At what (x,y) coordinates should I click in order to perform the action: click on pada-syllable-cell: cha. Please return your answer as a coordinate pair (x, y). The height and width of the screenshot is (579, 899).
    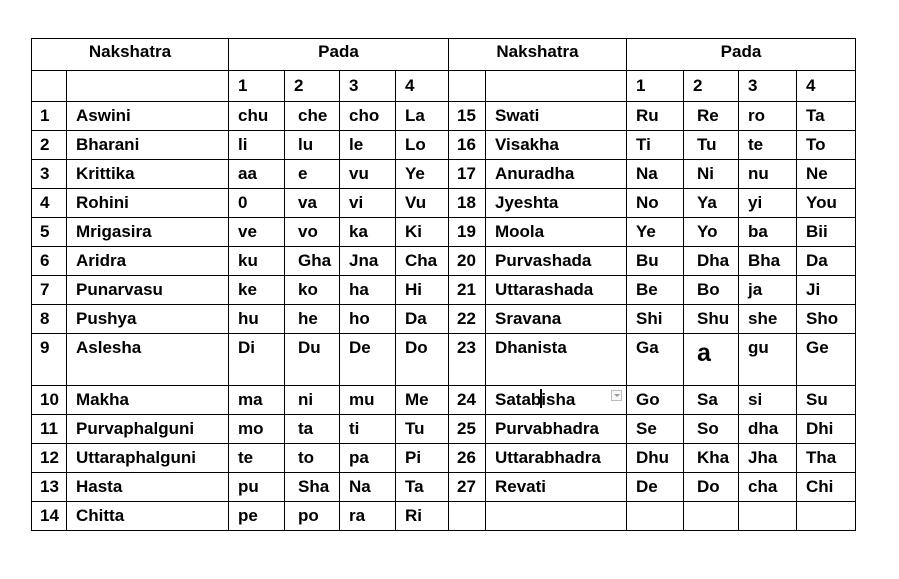
    Looking at the image, I should click on (767, 487).